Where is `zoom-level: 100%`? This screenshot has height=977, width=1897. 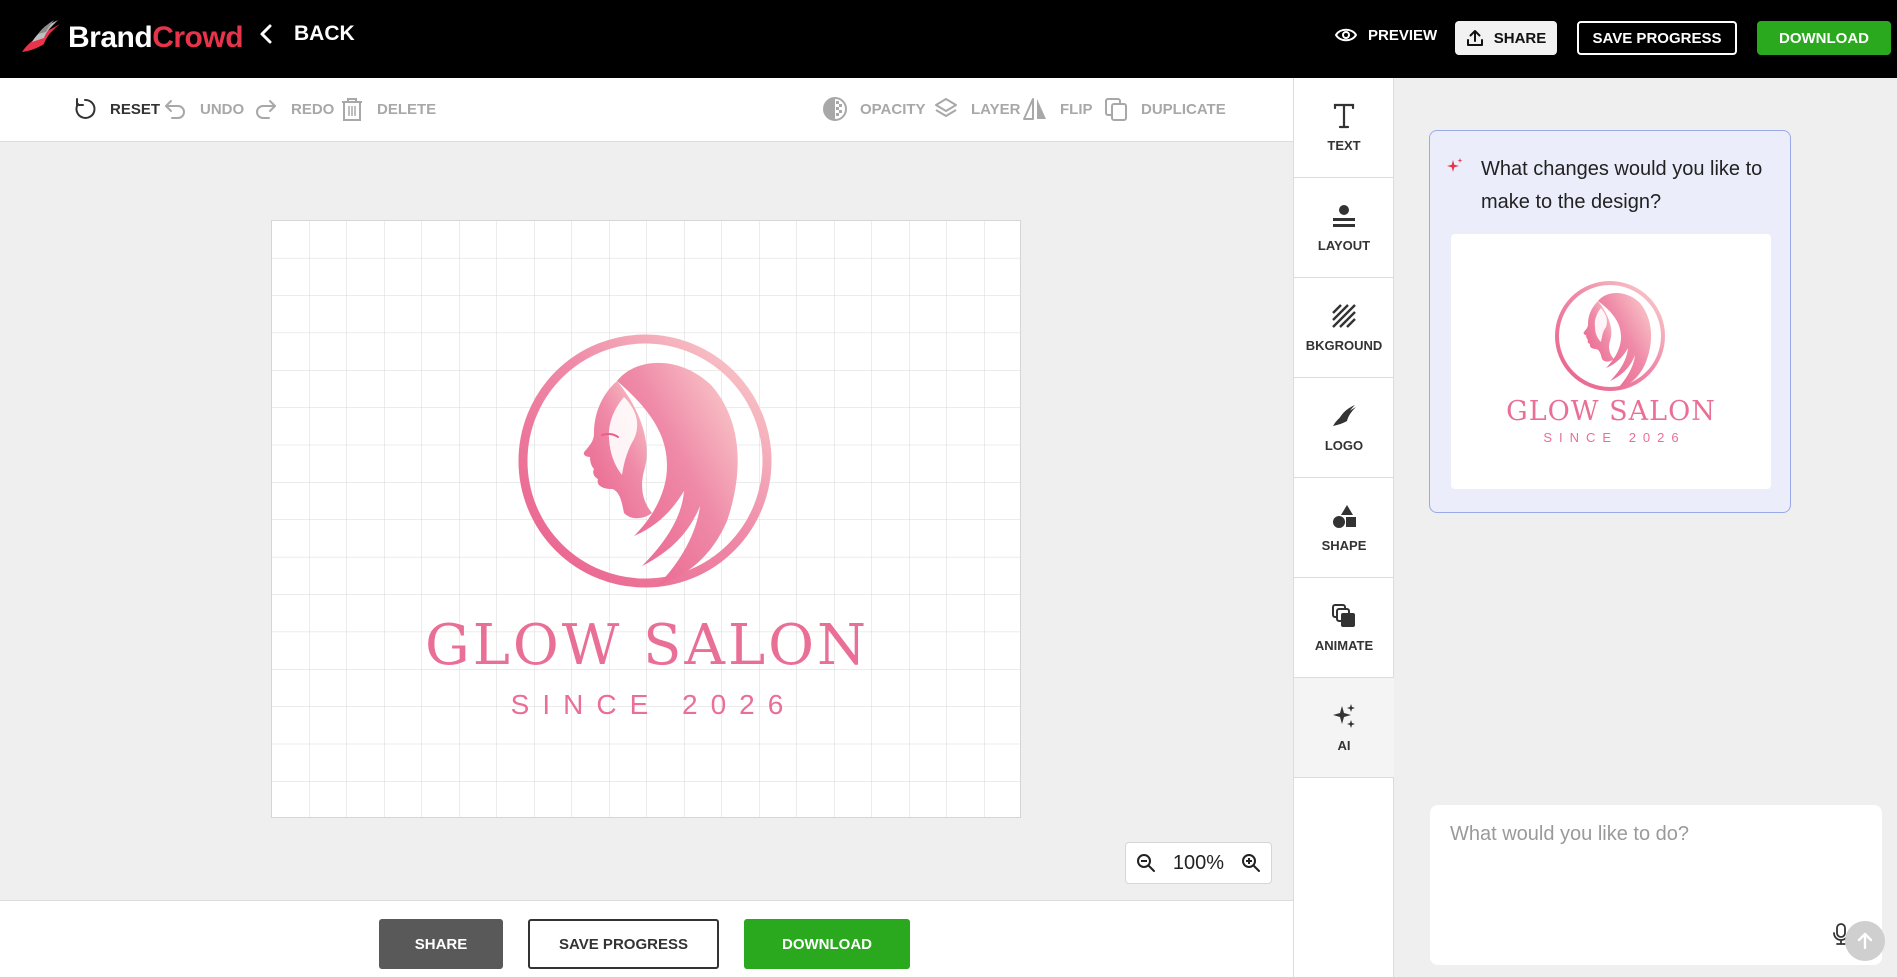 zoom-level: 100% is located at coordinates (1198, 862).